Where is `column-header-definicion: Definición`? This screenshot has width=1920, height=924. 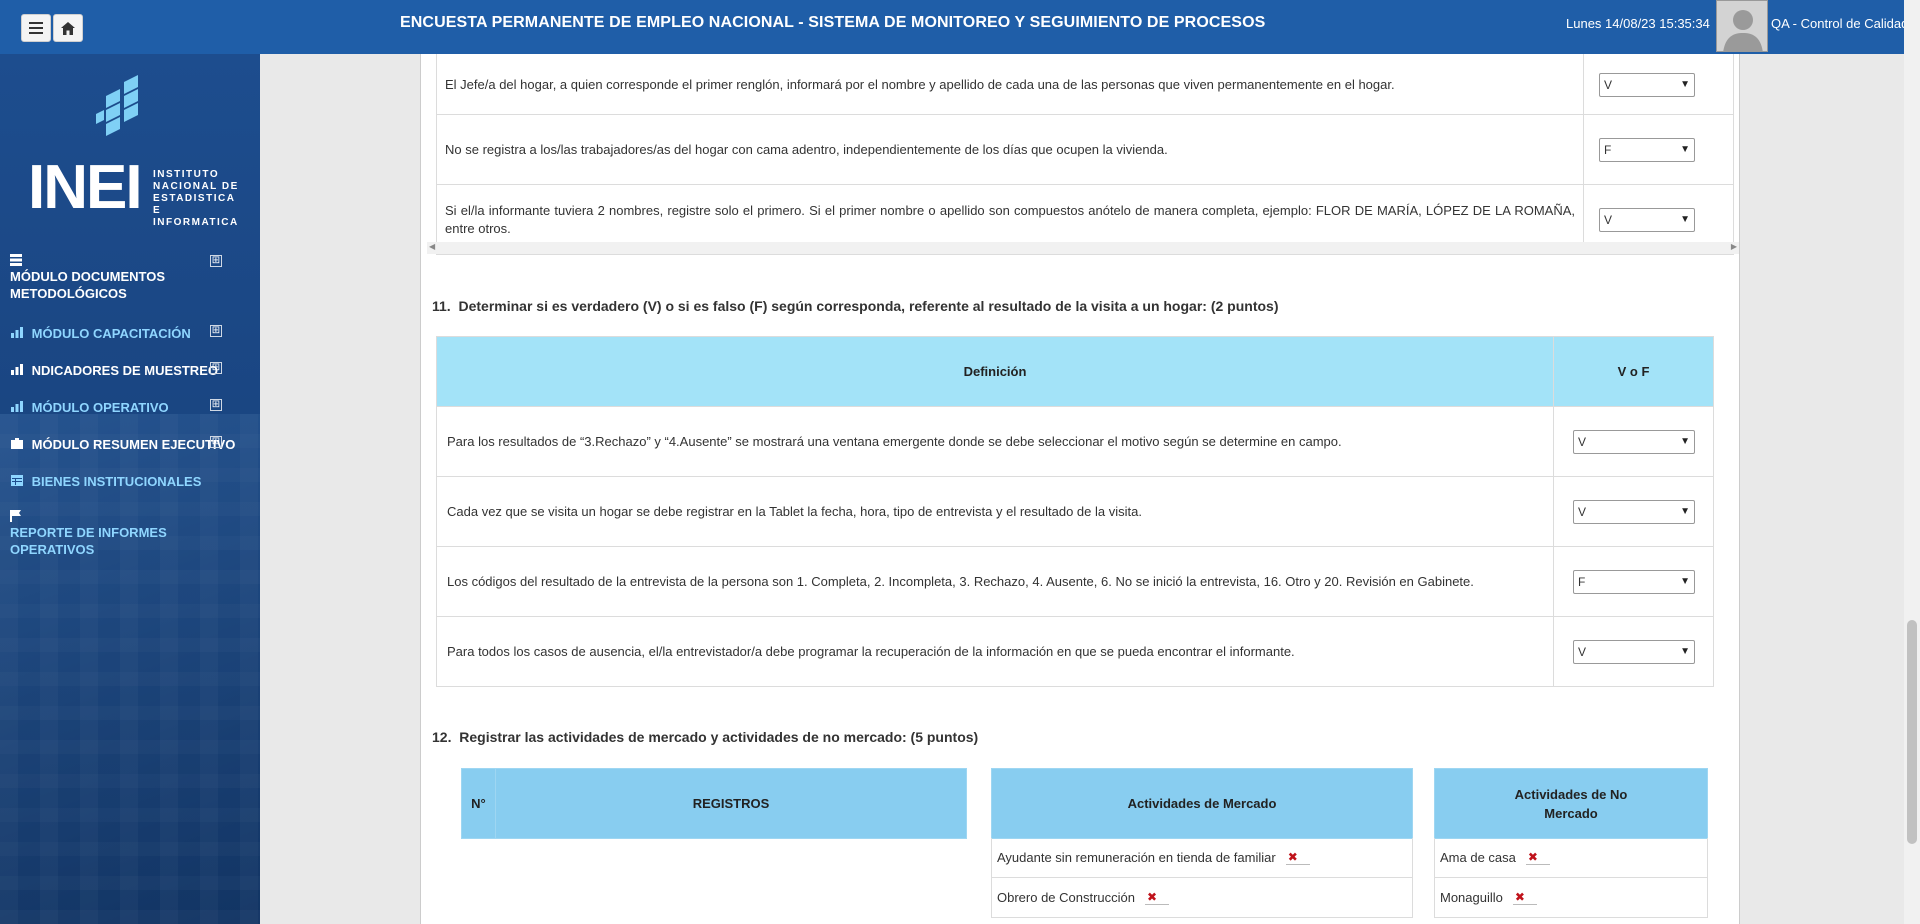 column-header-definicion: Definición is located at coordinates (995, 371).